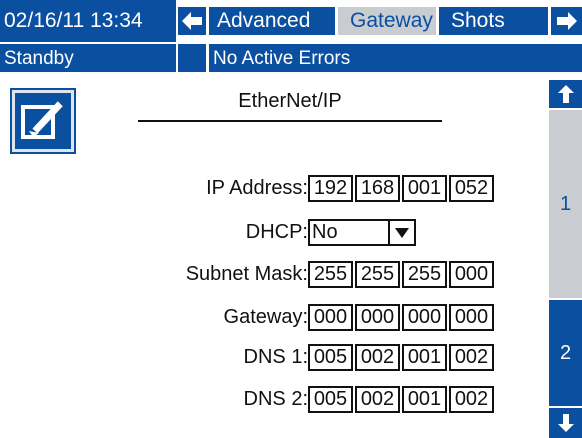 The width and height of the screenshot is (582, 438). I want to click on gateway-octet-4: 000, so click(471, 317).